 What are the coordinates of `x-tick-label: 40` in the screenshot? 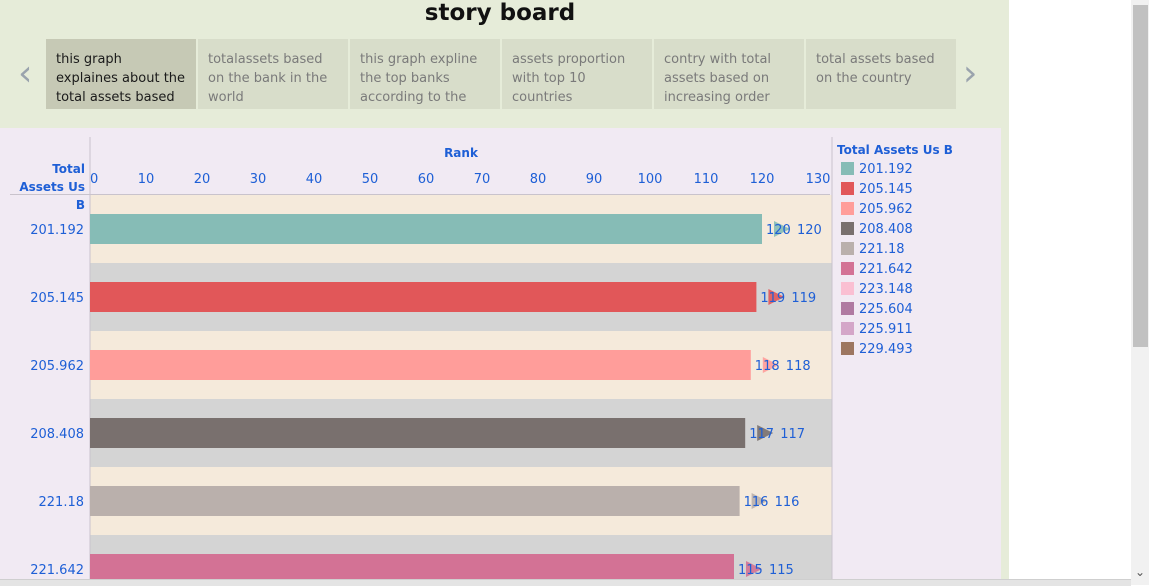 It's located at (314, 179).